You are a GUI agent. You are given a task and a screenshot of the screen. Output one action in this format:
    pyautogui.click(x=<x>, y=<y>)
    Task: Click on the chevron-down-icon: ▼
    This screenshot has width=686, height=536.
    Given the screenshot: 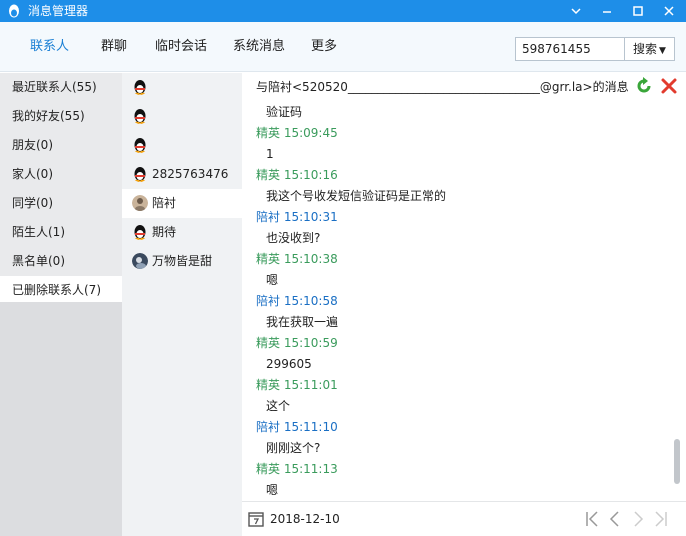 What is the action you would take?
    pyautogui.click(x=662, y=51)
    